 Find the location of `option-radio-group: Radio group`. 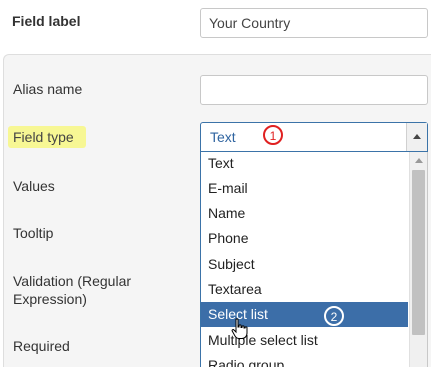

option-radio-group: Radio group is located at coordinates (304, 360).